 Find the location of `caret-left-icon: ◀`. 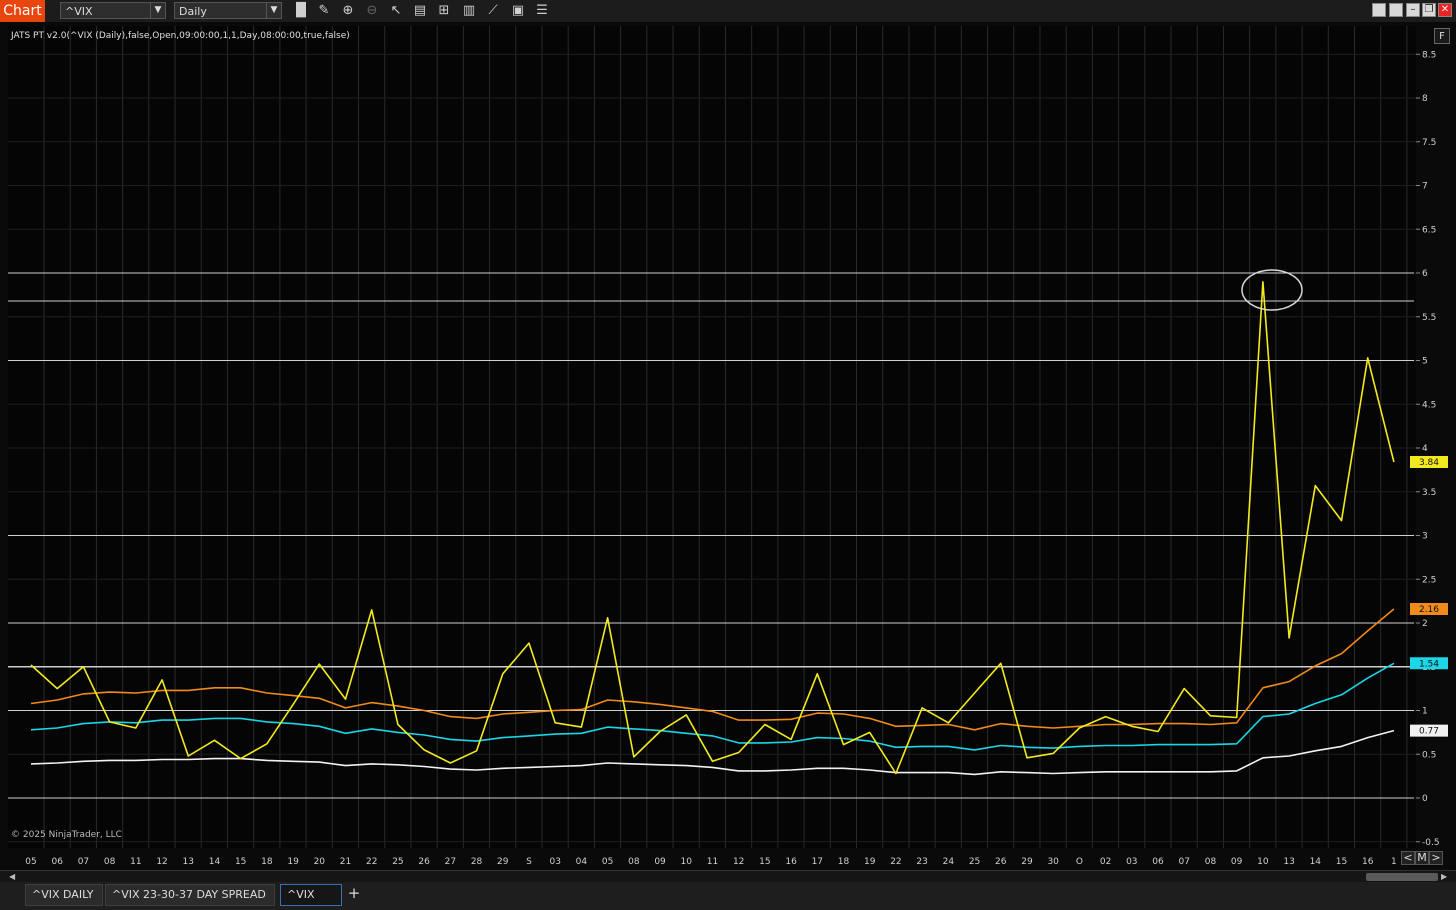

caret-left-icon: ◀ is located at coordinates (12, 876).